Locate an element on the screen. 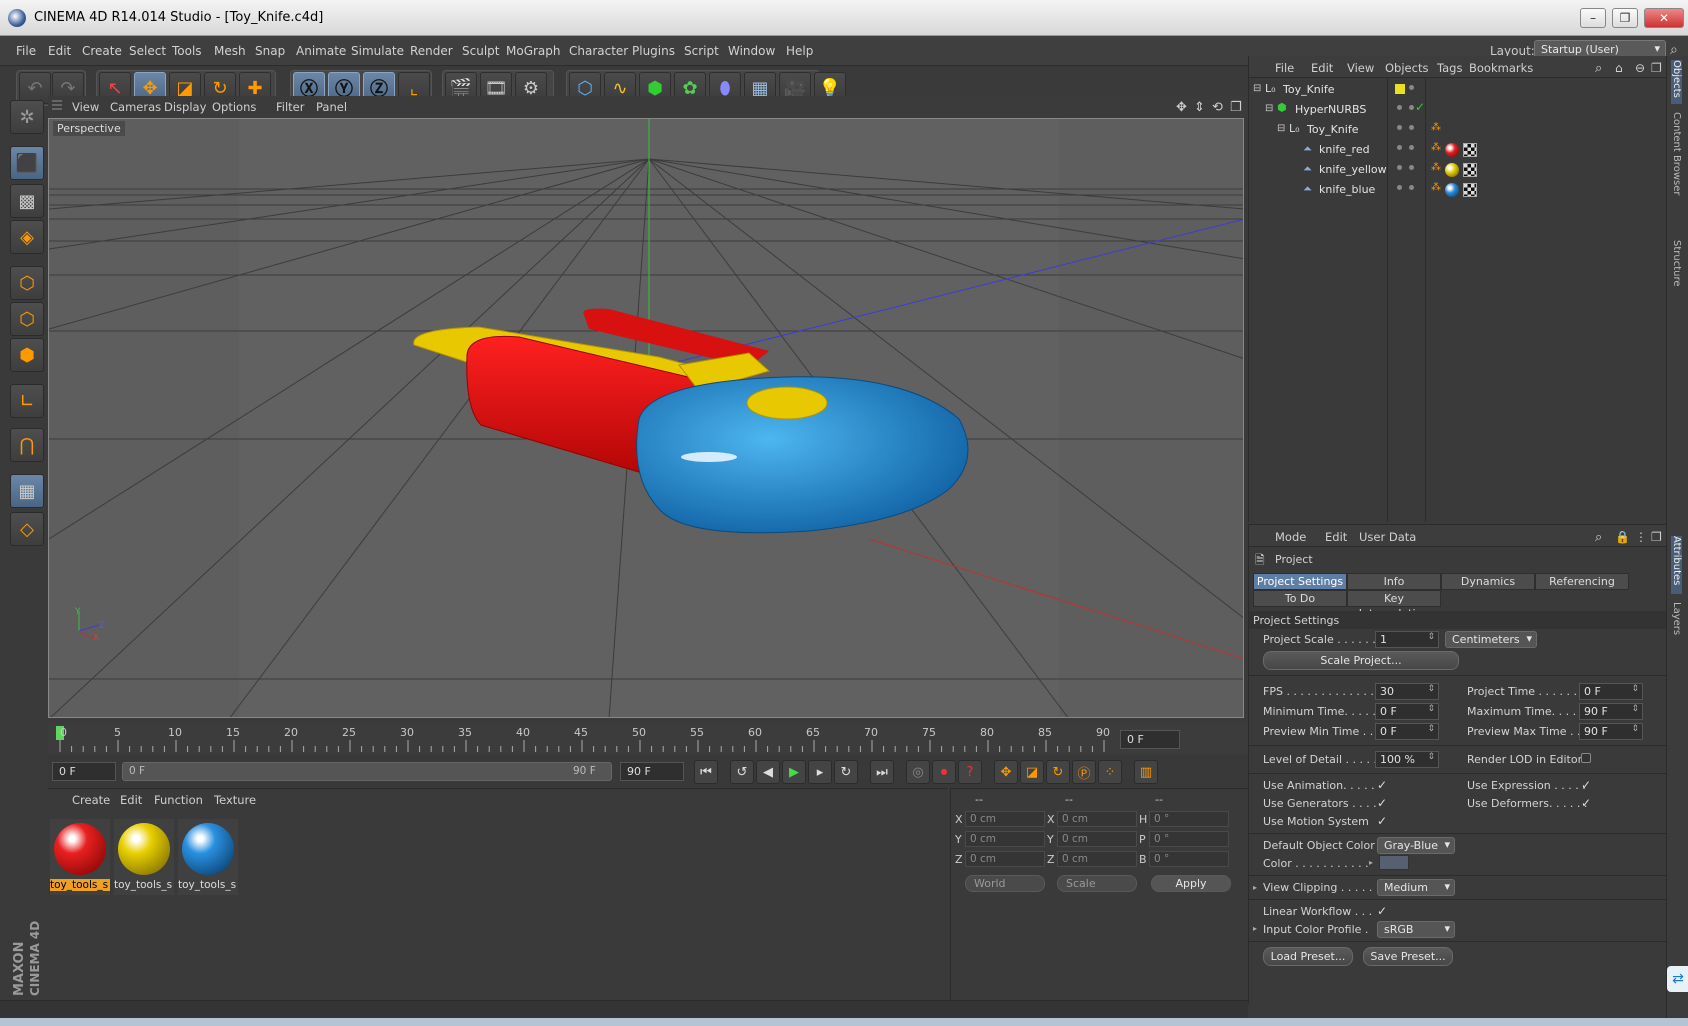 The height and width of the screenshot is (1026, 1688). attr-menu-edit: Edit is located at coordinates (1336, 537).